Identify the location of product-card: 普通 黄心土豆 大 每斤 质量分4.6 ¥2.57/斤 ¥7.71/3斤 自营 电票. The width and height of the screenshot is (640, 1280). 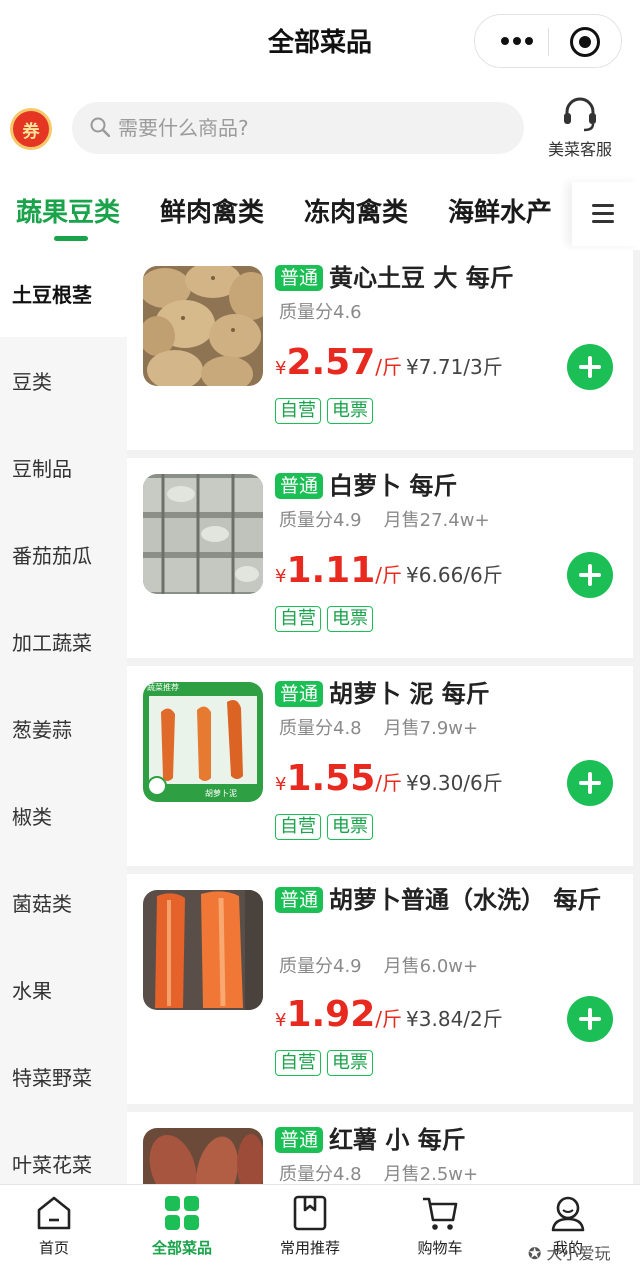
(380, 350).